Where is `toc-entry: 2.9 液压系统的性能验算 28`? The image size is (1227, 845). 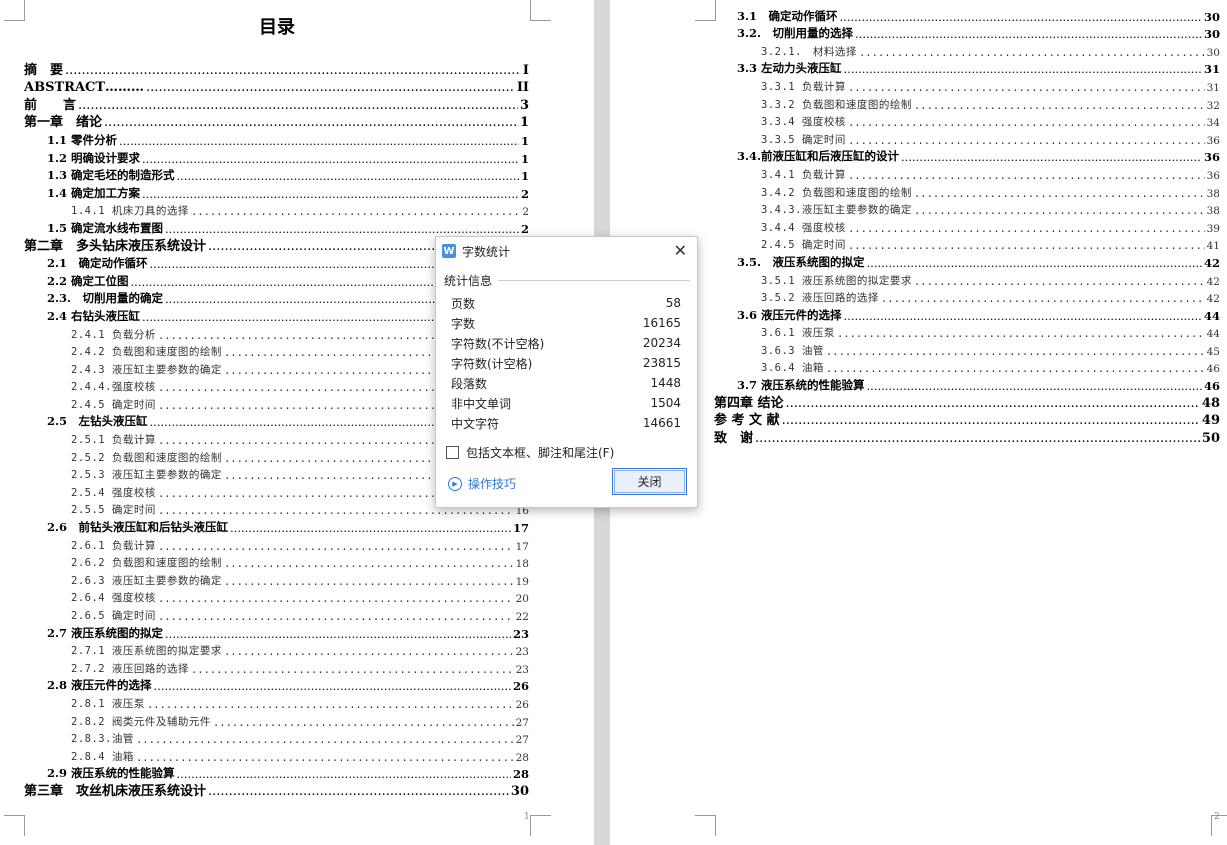
toc-entry: 2.9 液压系统的性能验算 28 is located at coordinates (276, 772).